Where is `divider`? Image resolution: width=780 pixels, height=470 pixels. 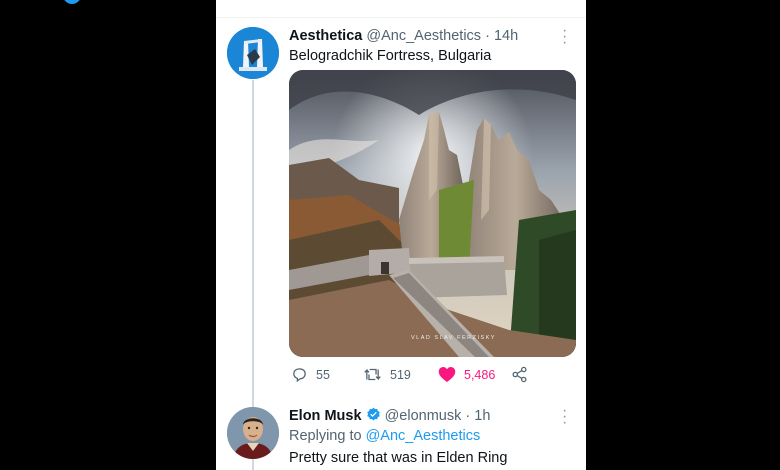
divider is located at coordinates (401, 17).